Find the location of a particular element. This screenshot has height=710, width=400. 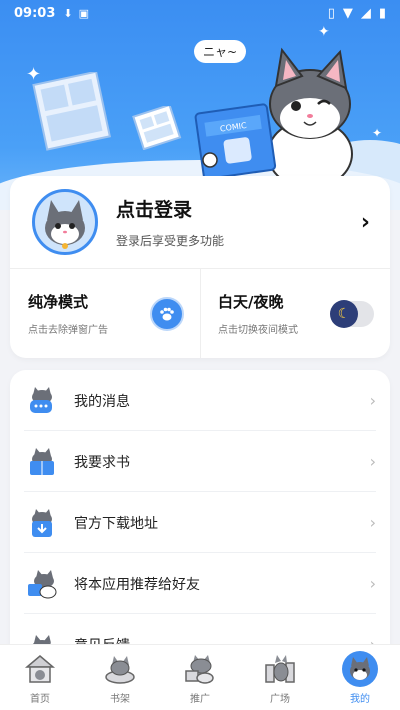

message-cat-icon is located at coordinates (42, 401).